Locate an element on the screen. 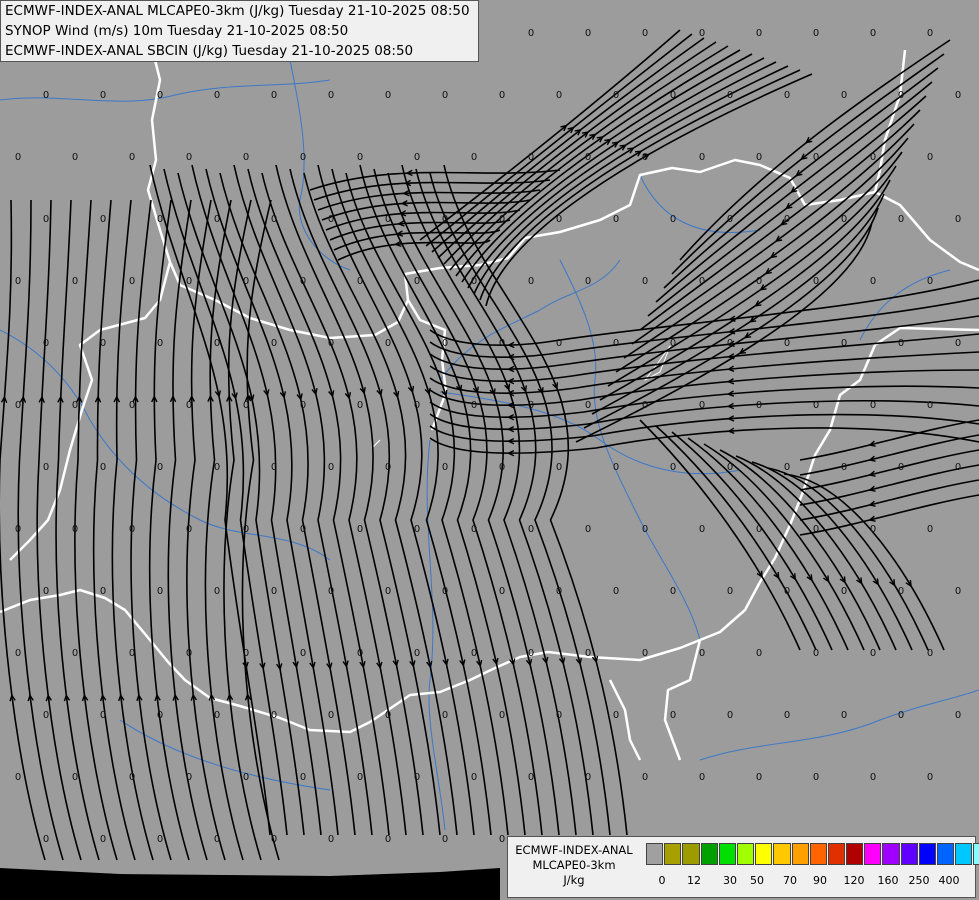  legend-tick-label: 120 is located at coordinates (854, 880).